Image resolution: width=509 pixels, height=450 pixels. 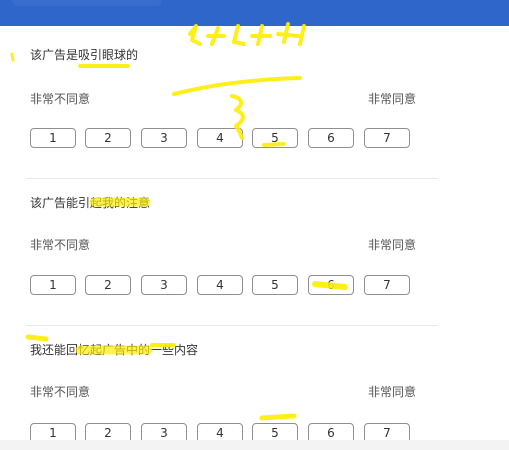 I want to click on annotation-fraction-bar, so click(x=237, y=86).